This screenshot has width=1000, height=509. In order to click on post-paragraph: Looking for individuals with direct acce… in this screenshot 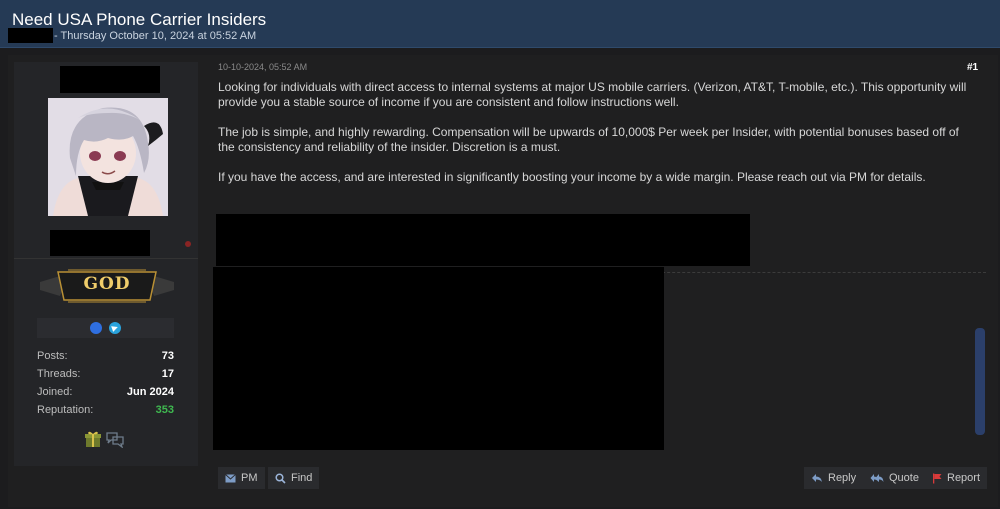, I will do `click(592, 94)`.